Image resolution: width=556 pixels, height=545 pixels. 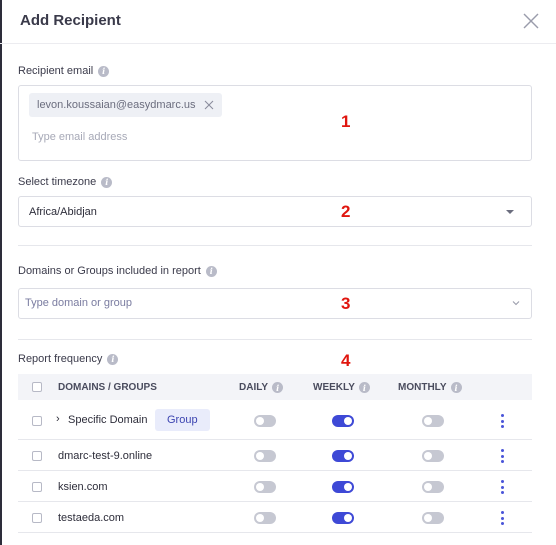 What do you see at coordinates (182, 420) in the screenshot?
I see `group-badge: Group` at bounding box center [182, 420].